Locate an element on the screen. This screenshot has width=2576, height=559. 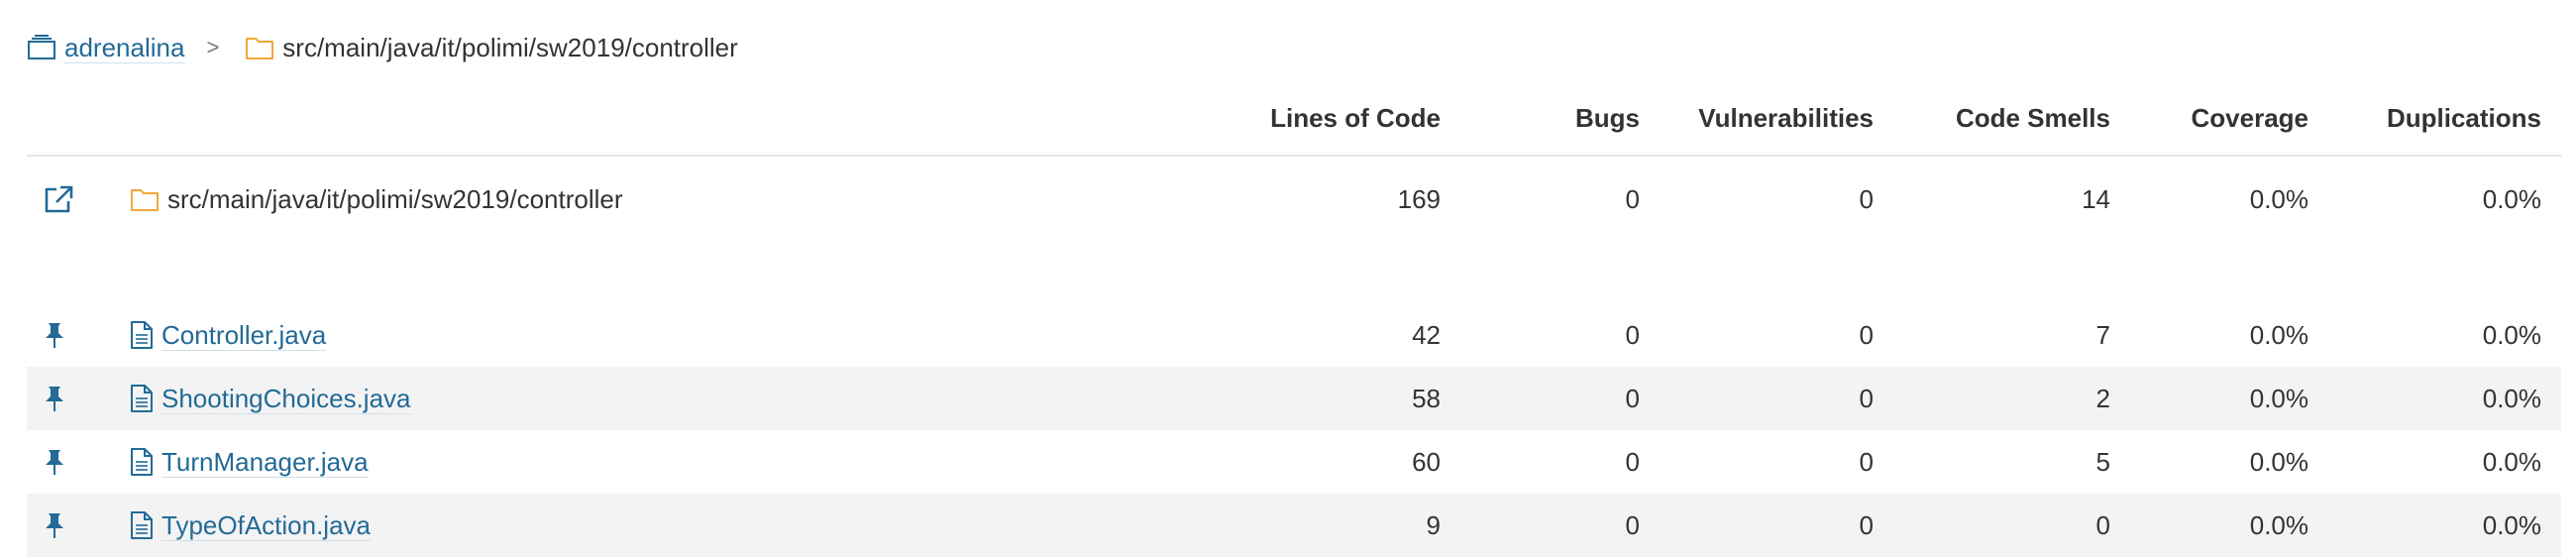
file-name: ShootingChoices.java is located at coordinates (270, 398).